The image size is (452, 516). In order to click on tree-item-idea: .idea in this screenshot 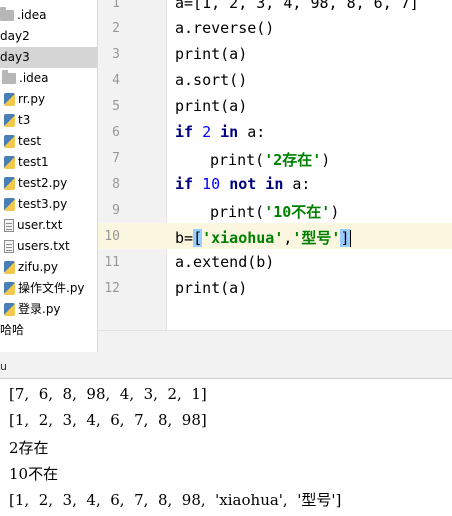, I will do `click(25, 78)`.